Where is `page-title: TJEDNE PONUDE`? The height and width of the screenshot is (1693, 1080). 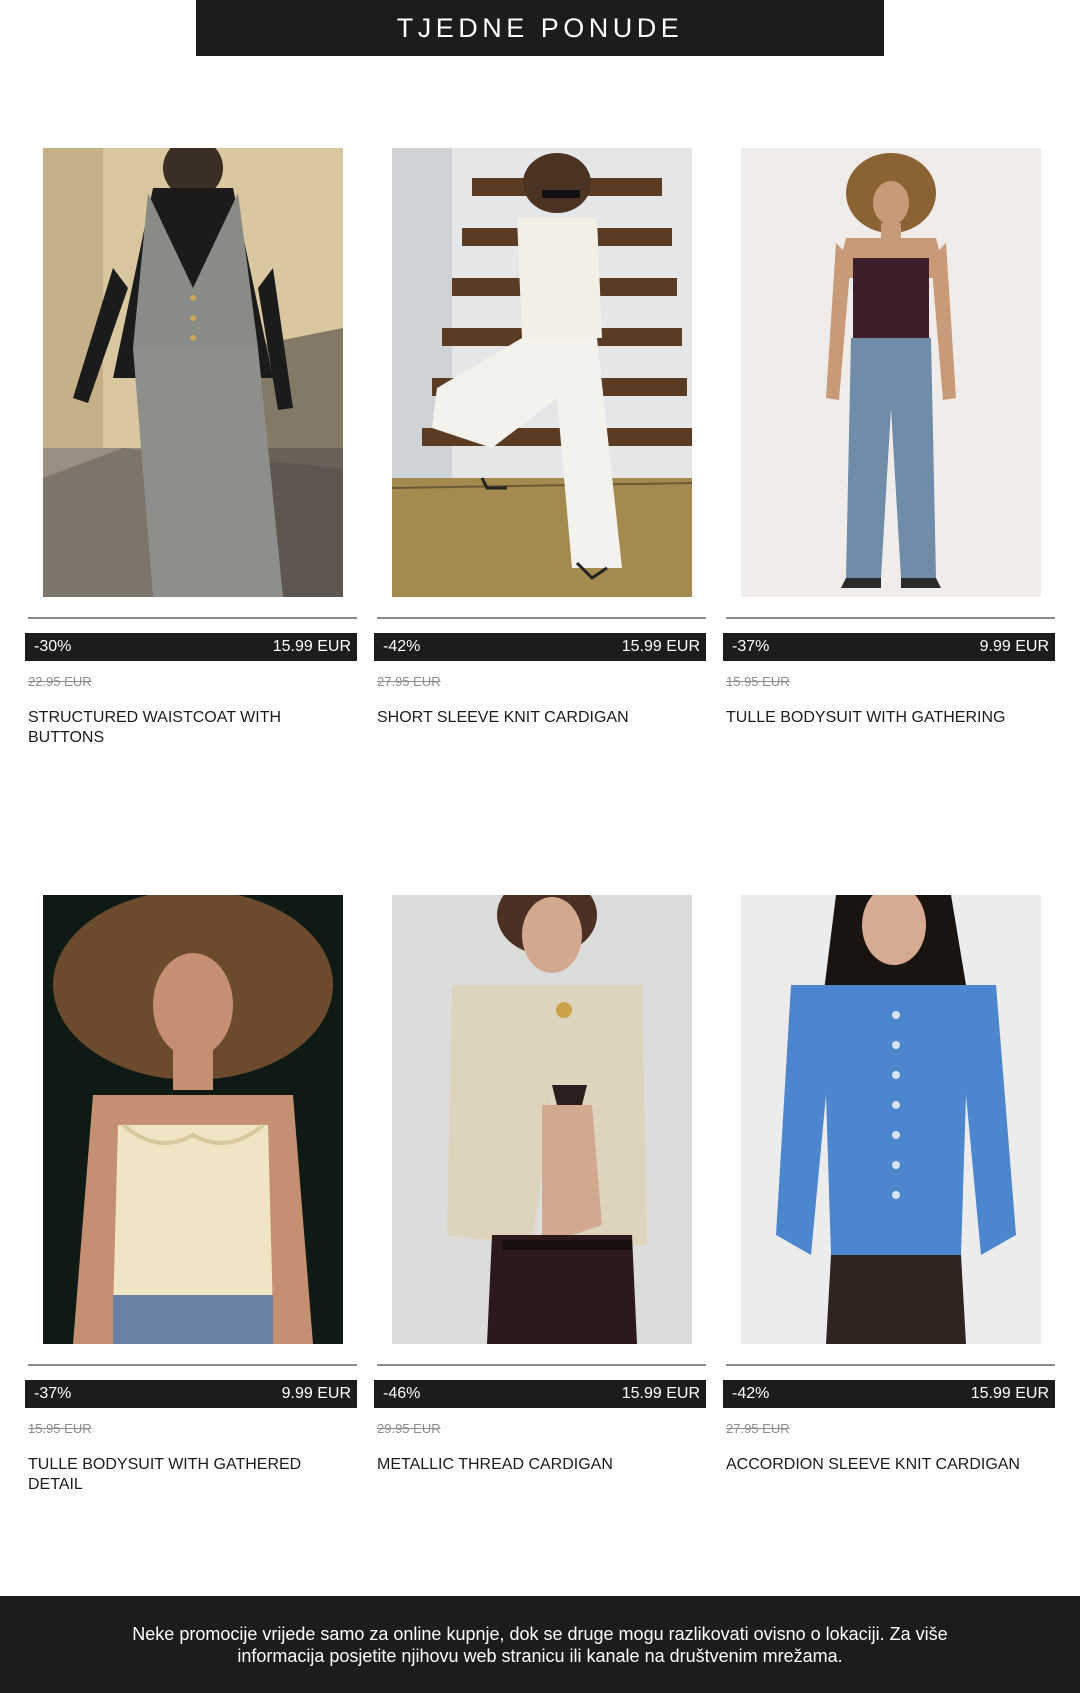
page-title: TJEDNE PONUDE is located at coordinates (540, 27).